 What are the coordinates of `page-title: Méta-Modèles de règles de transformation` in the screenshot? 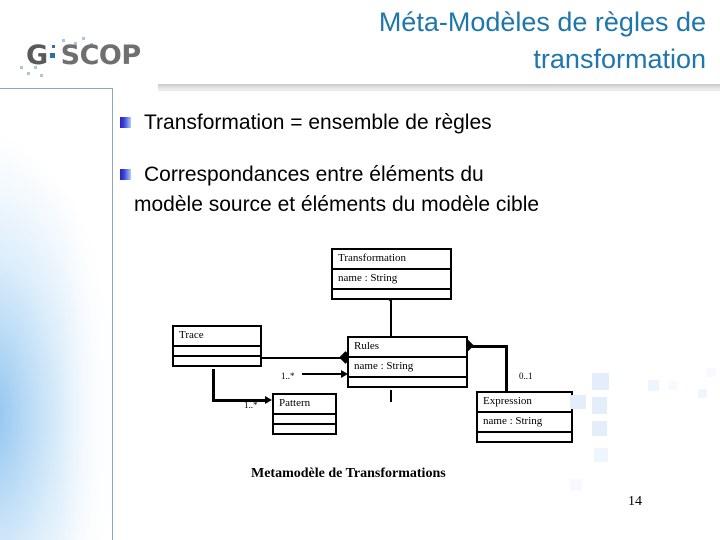 It's located at (463, 41).